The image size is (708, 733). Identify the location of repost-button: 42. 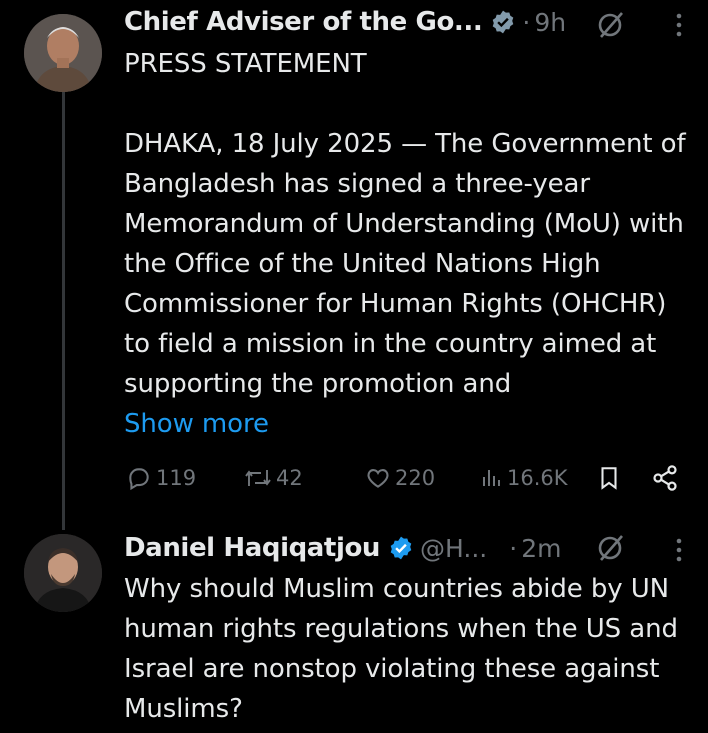
(272, 478).